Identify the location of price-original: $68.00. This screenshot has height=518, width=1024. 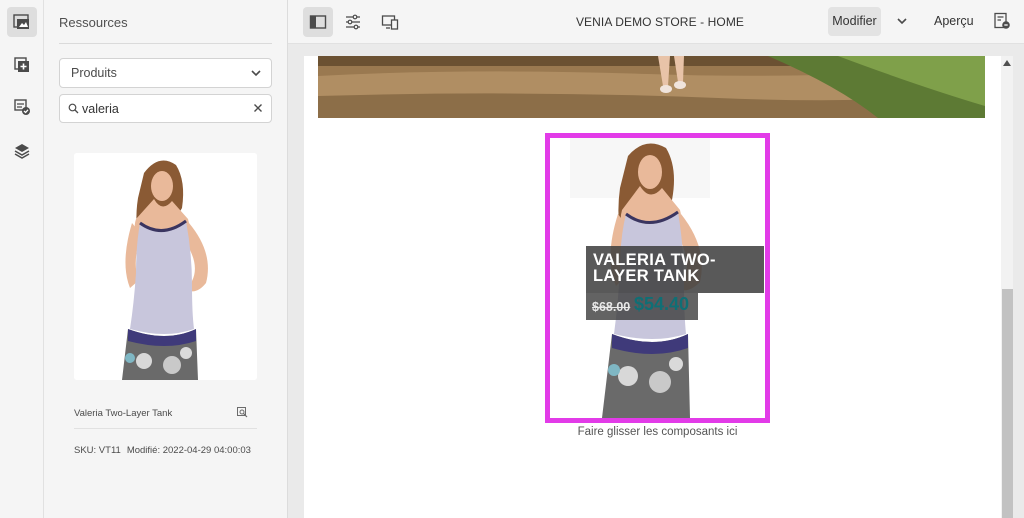
(611, 307).